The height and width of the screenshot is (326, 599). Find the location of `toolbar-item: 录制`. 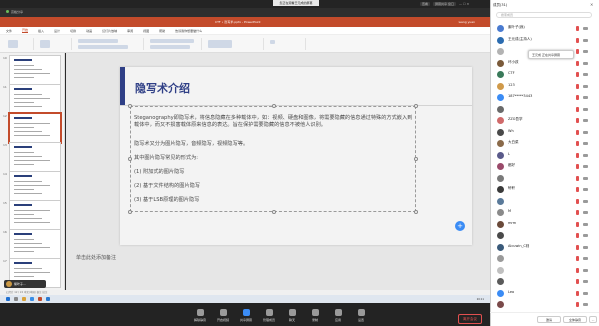

toolbar-item: 录制 is located at coordinates (315, 315).